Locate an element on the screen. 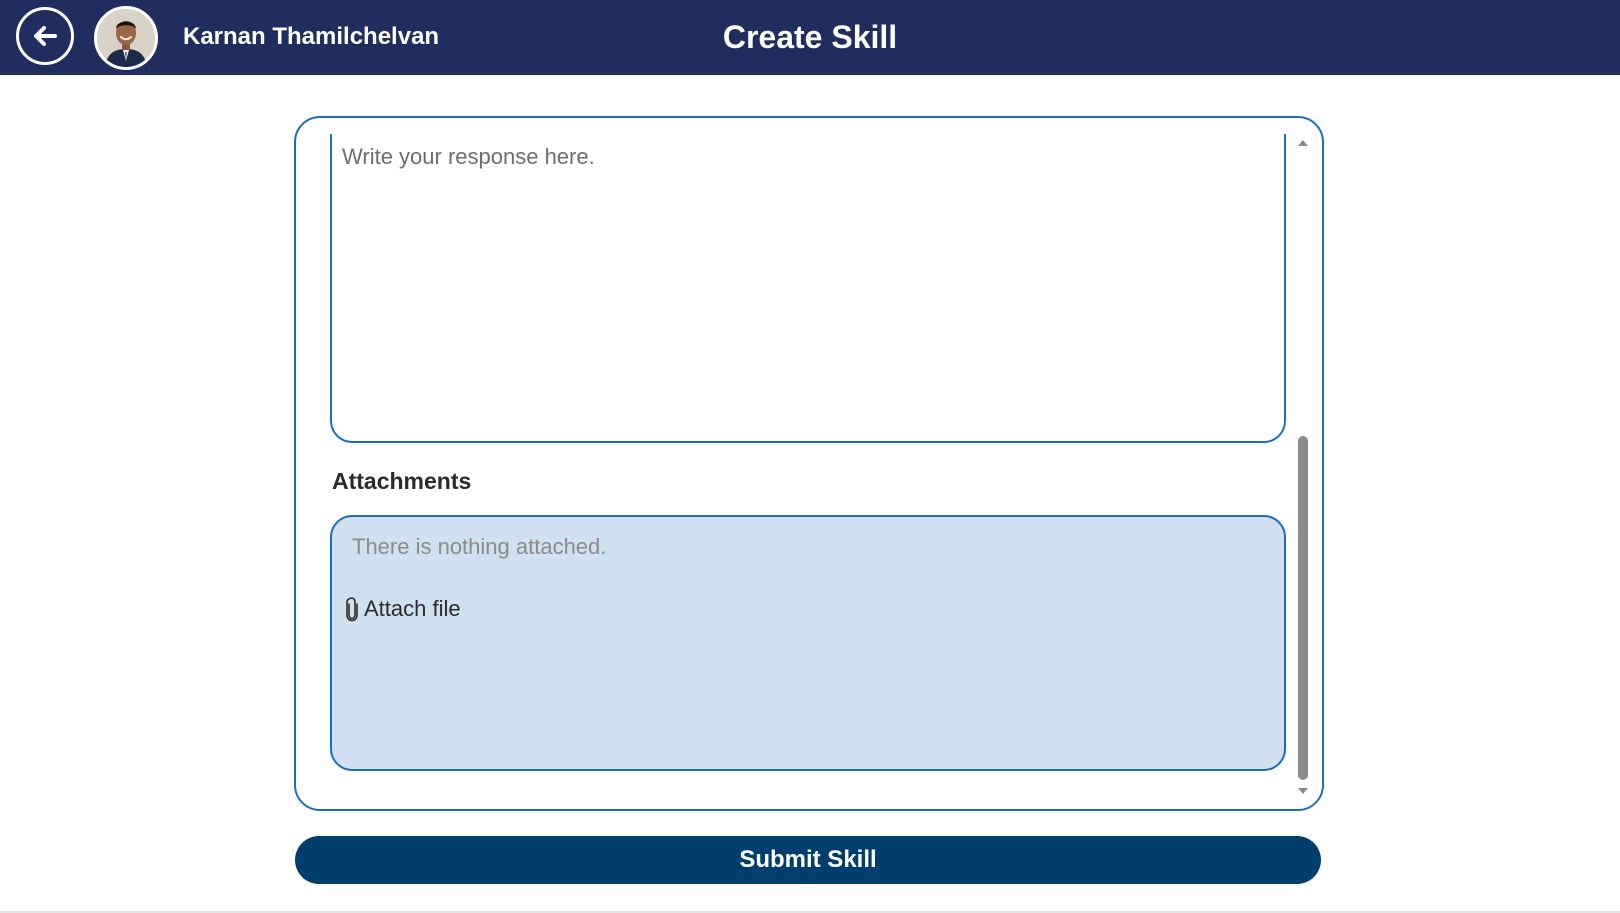 The height and width of the screenshot is (913, 1620). page-title: Create Skill is located at coordinates (810, 37).